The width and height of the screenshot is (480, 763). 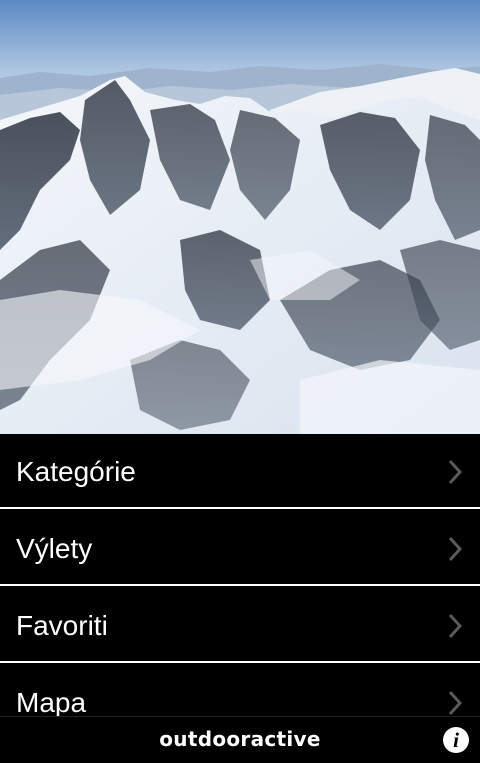 What do you see at coordinates (240, 548) in the screenshot?
I see `menu-item-vylety: Výlety` at bounding box center [240, 548].